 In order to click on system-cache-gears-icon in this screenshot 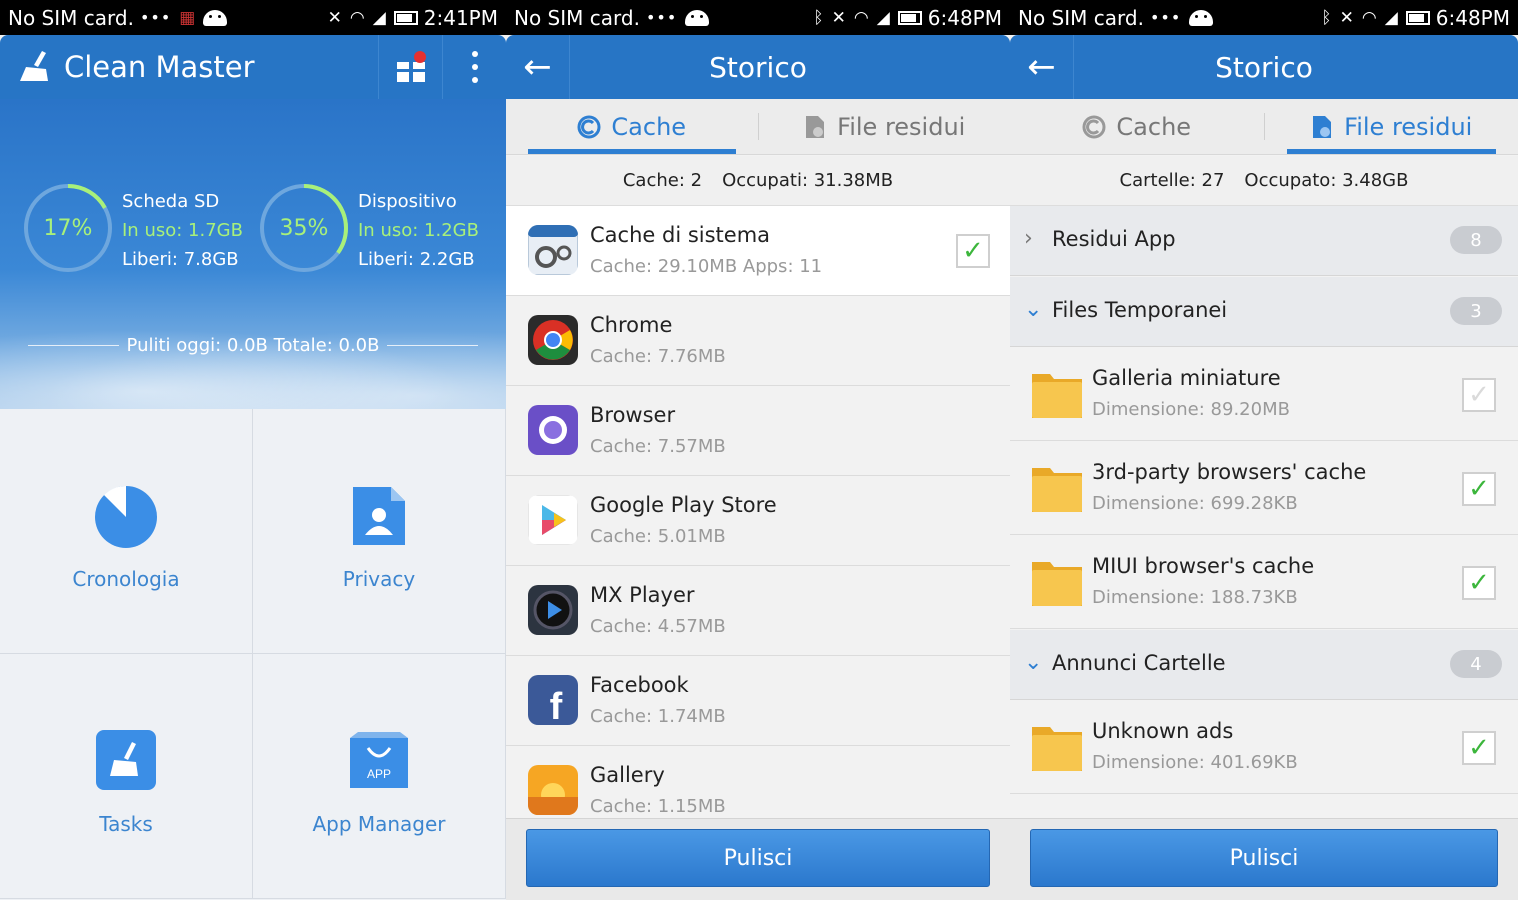, I will do `click(553, 250)`.